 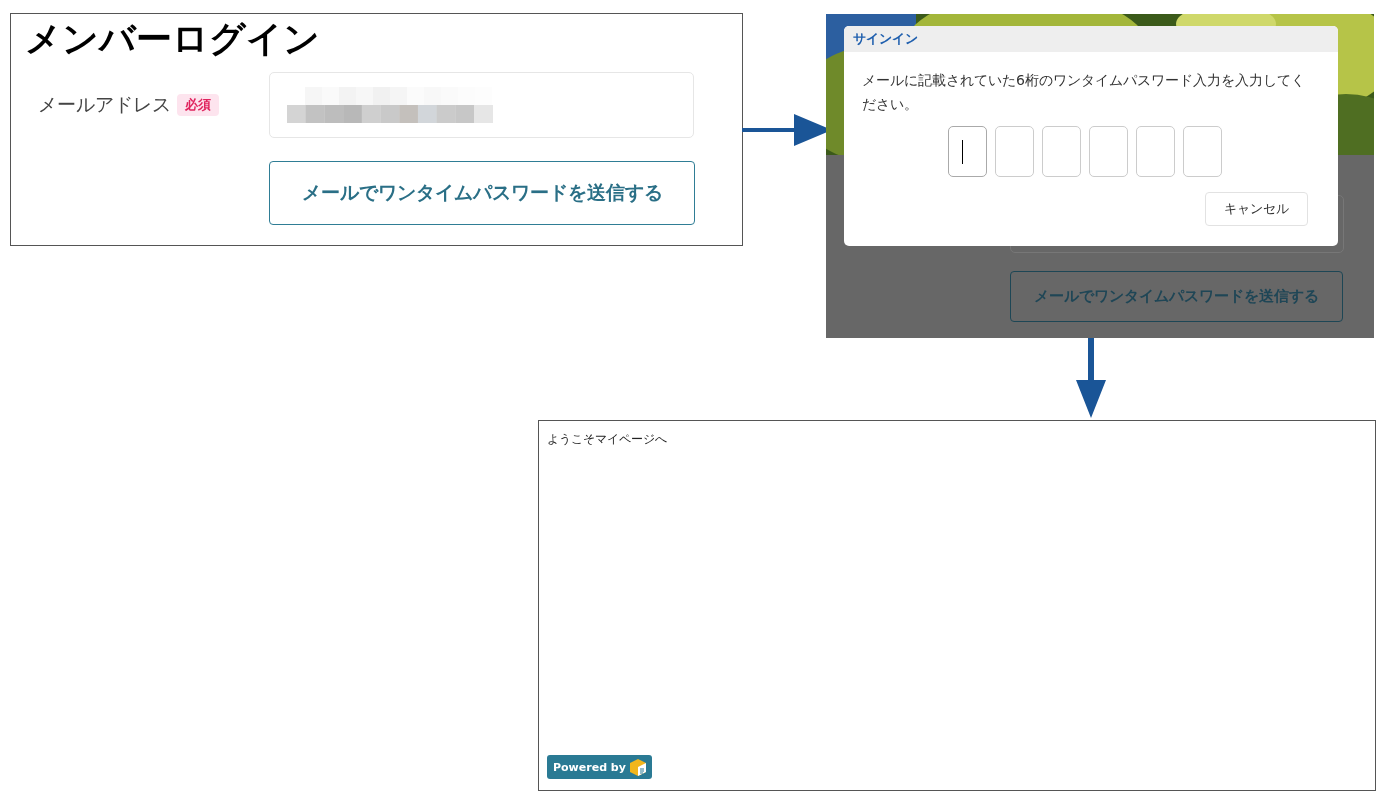 I want to click on page-title: メンバーログイン, so click(x=173, y=39).